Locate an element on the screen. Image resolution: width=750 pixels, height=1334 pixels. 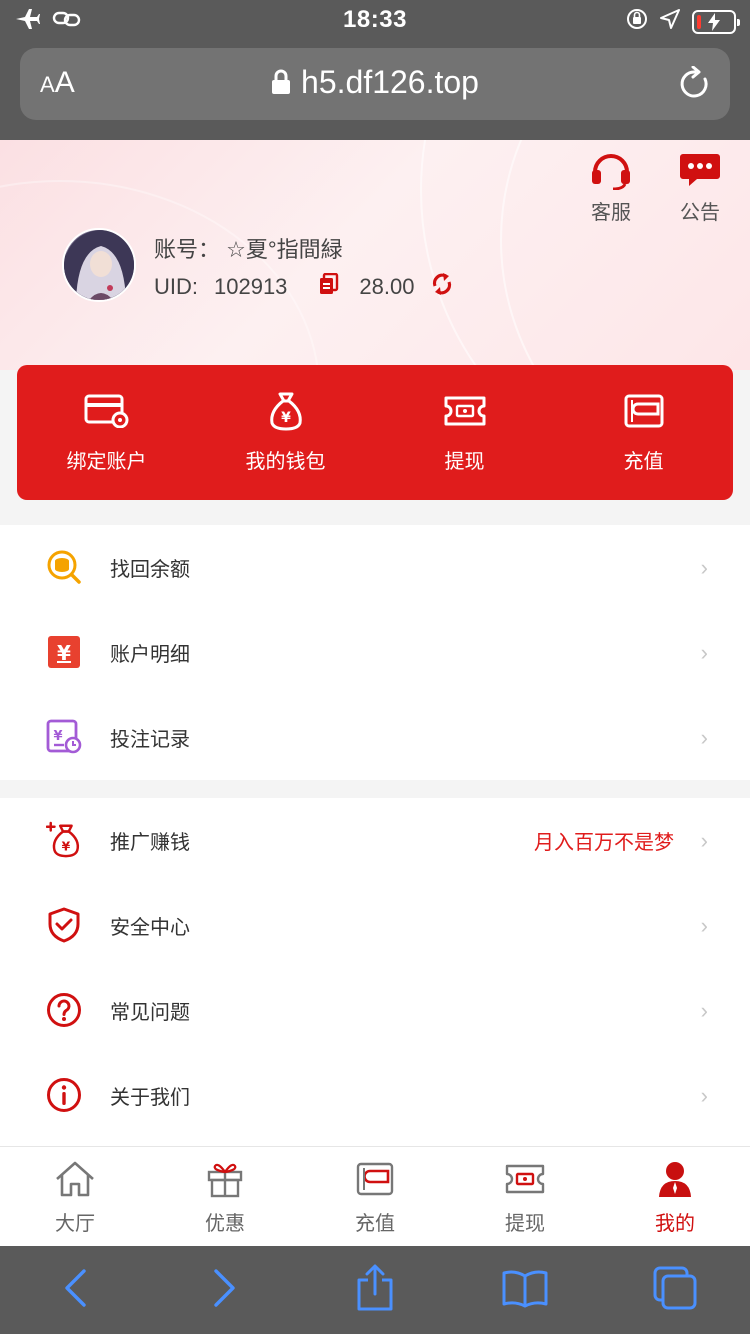
tabs-button is located at coordinates (675, 1290).